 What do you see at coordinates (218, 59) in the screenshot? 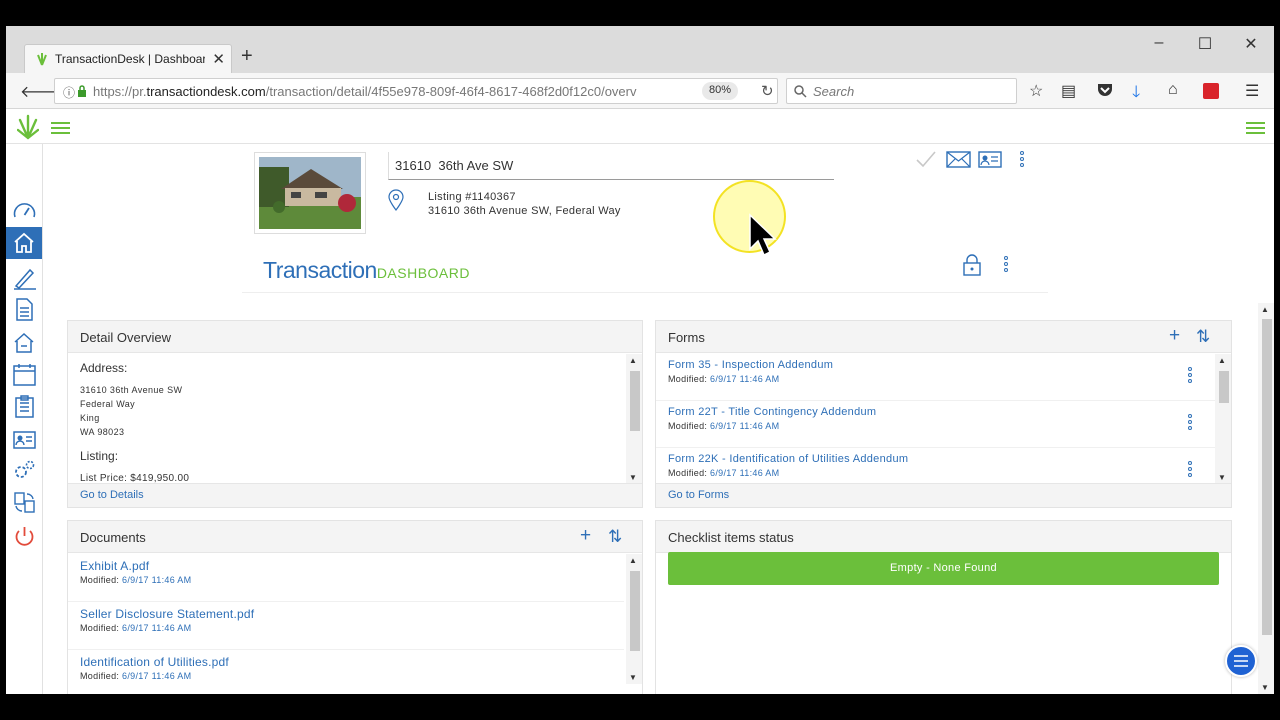
I see `tab-close-icon: ✕` at bounding box center [218, 59].